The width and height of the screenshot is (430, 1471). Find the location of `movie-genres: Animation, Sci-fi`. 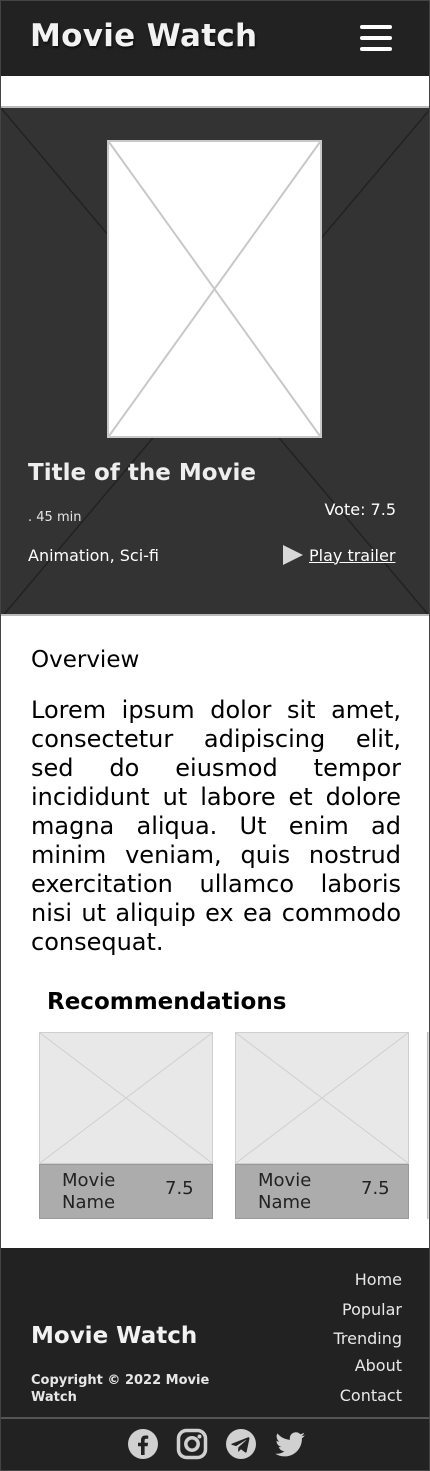

movie-genres: Animation, Sci-fi is located at coordinates (93, 555).